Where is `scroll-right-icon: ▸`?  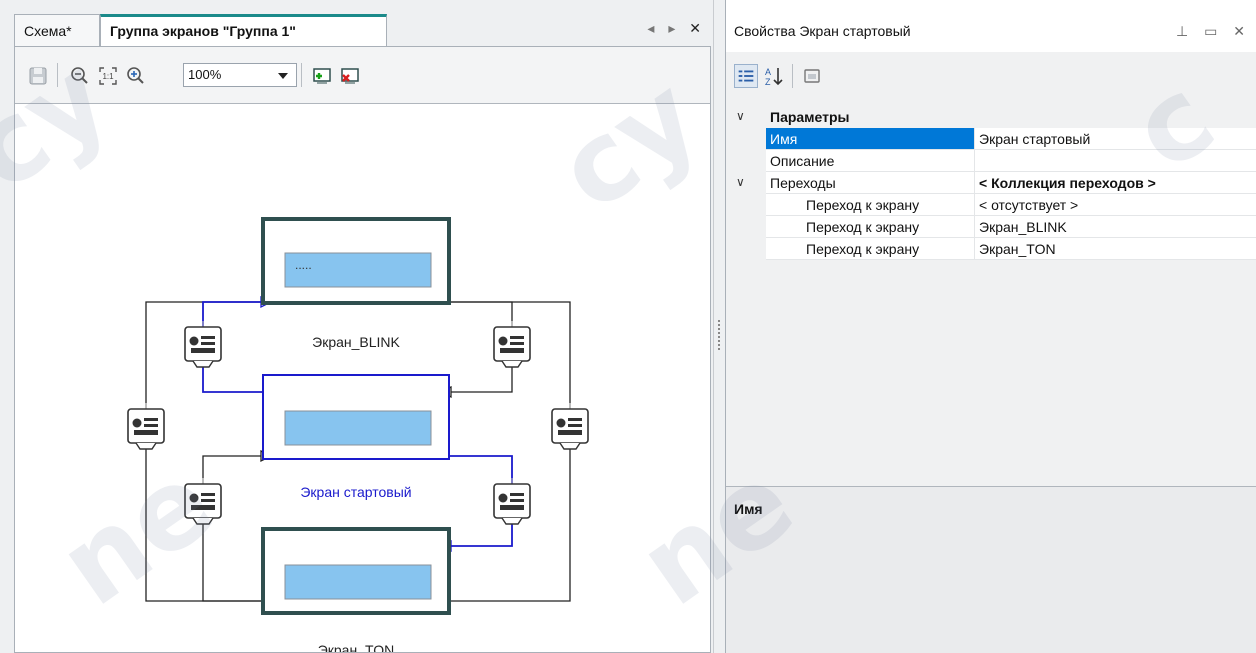 scroll-right-icon: ▸ is located at coordinates (671, 28).